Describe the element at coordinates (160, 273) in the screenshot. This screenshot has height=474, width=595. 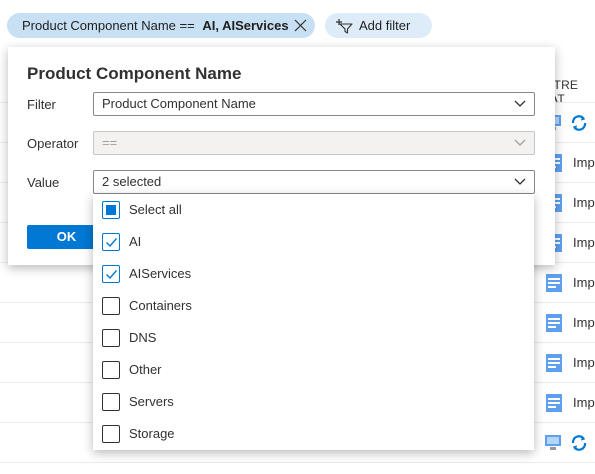
I see `option-label: AIServices` at that location.